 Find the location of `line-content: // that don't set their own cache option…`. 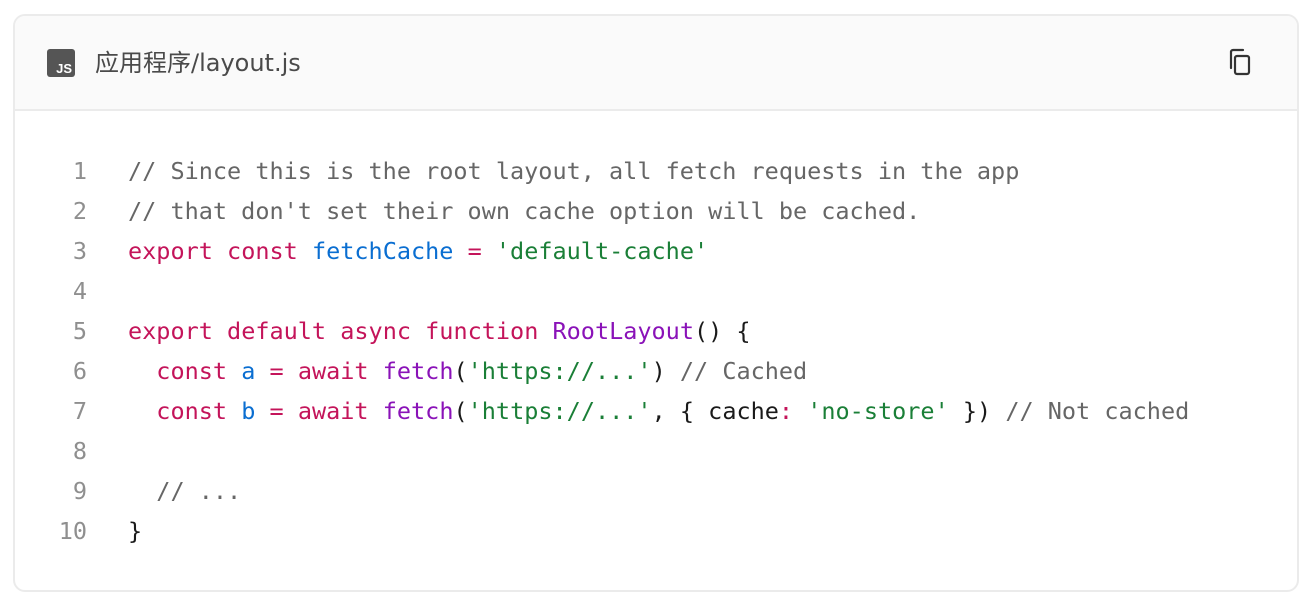

line-content: // that don't set their own cache option… is located at coordinates (524, 211).